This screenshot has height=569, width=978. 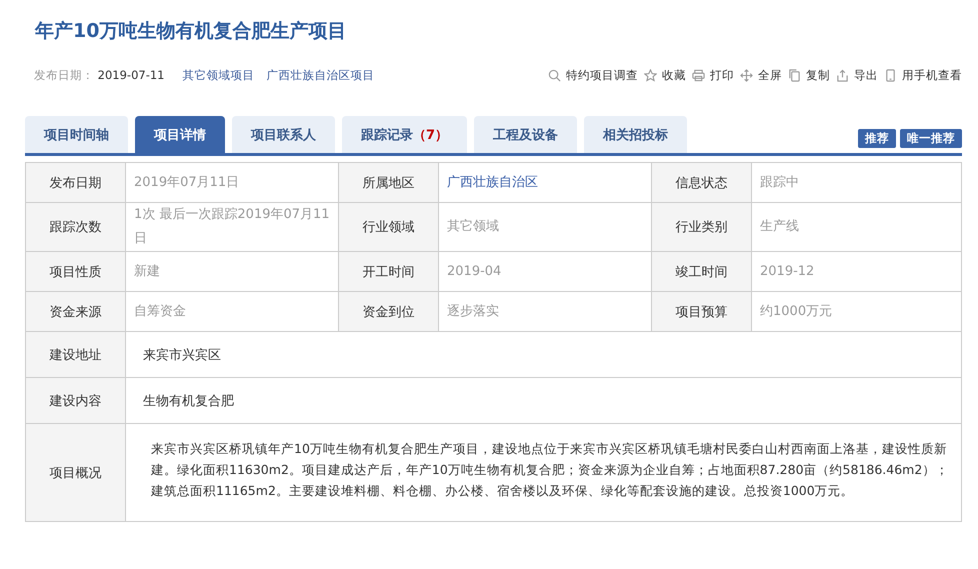 What do you see at coordinates (64, 75) in the screenshot?
I see `date-label: 发布日期：` at bounding box center [64, 75].